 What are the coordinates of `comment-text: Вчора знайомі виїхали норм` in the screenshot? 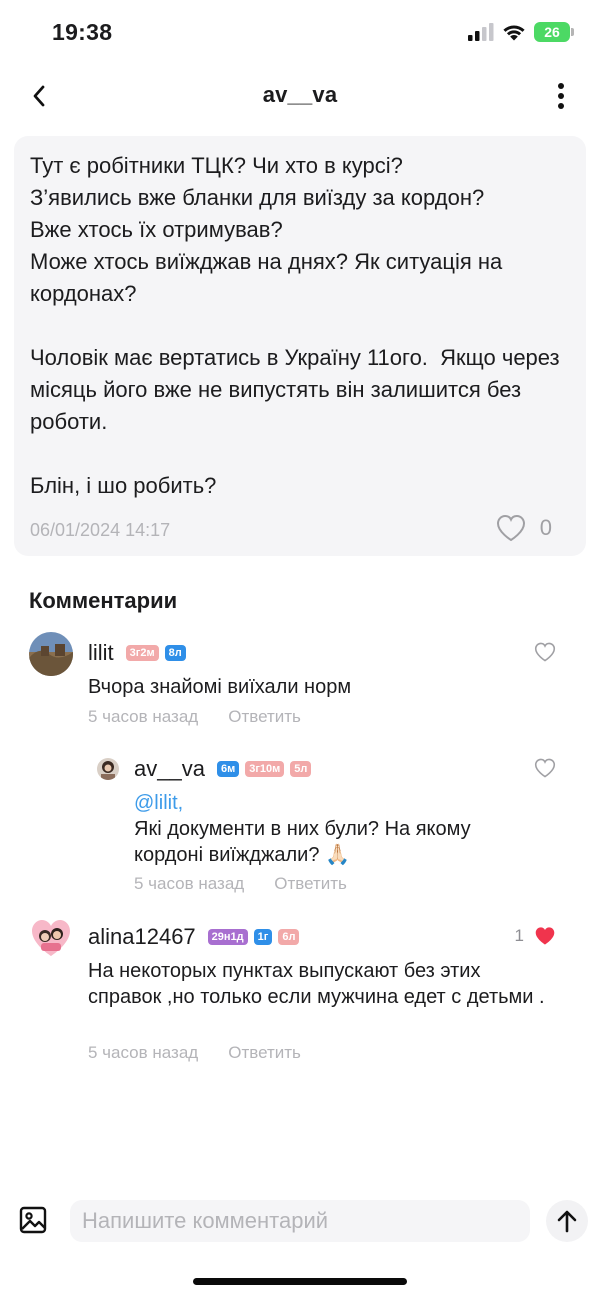 It's located at (220, 687).